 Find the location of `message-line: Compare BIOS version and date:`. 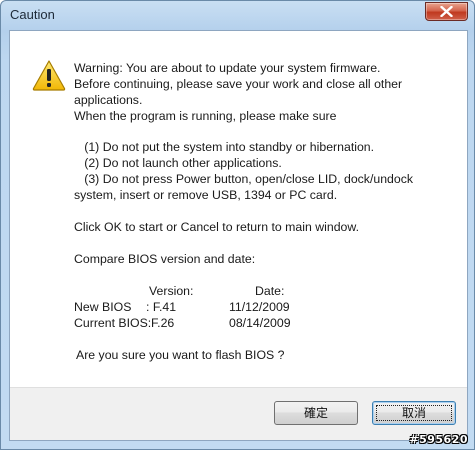

message-line: Compare BIOS version and date: is located at coordinates (165, 259).